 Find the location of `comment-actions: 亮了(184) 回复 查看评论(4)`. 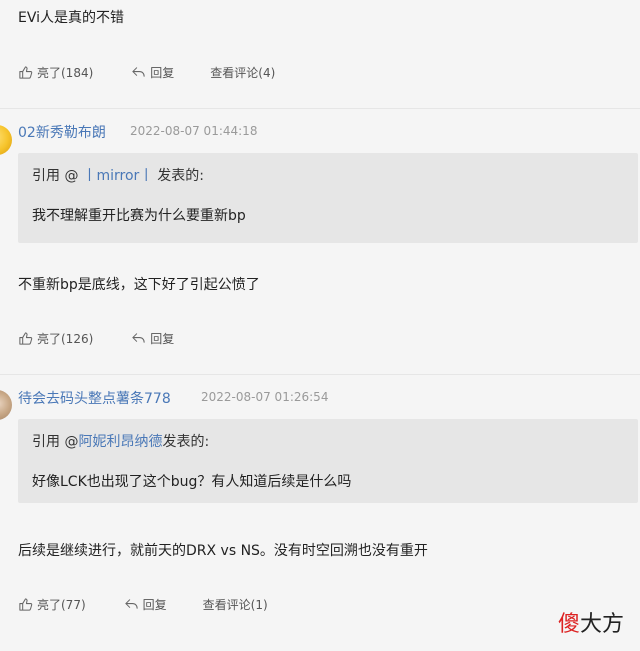

comment-actions: 亮了(184) 回复 查看评论(4) is located at coordinates (146, 72).